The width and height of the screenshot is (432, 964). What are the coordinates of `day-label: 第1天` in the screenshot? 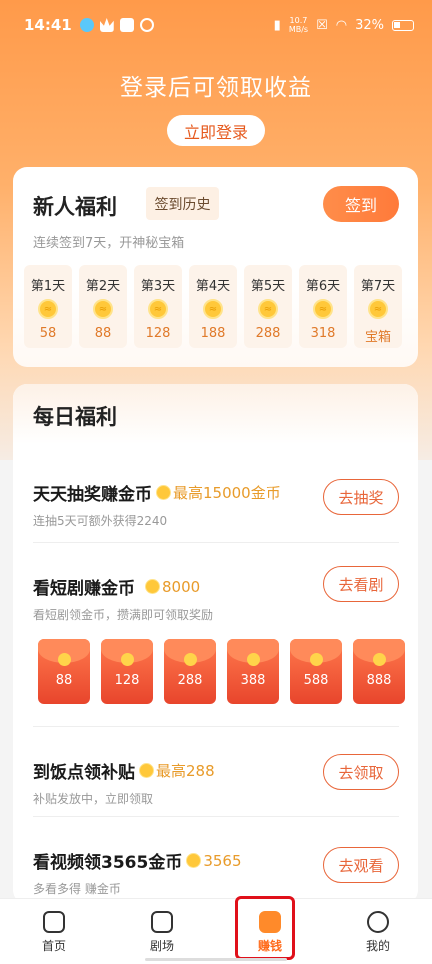 It's located at (48, 286).